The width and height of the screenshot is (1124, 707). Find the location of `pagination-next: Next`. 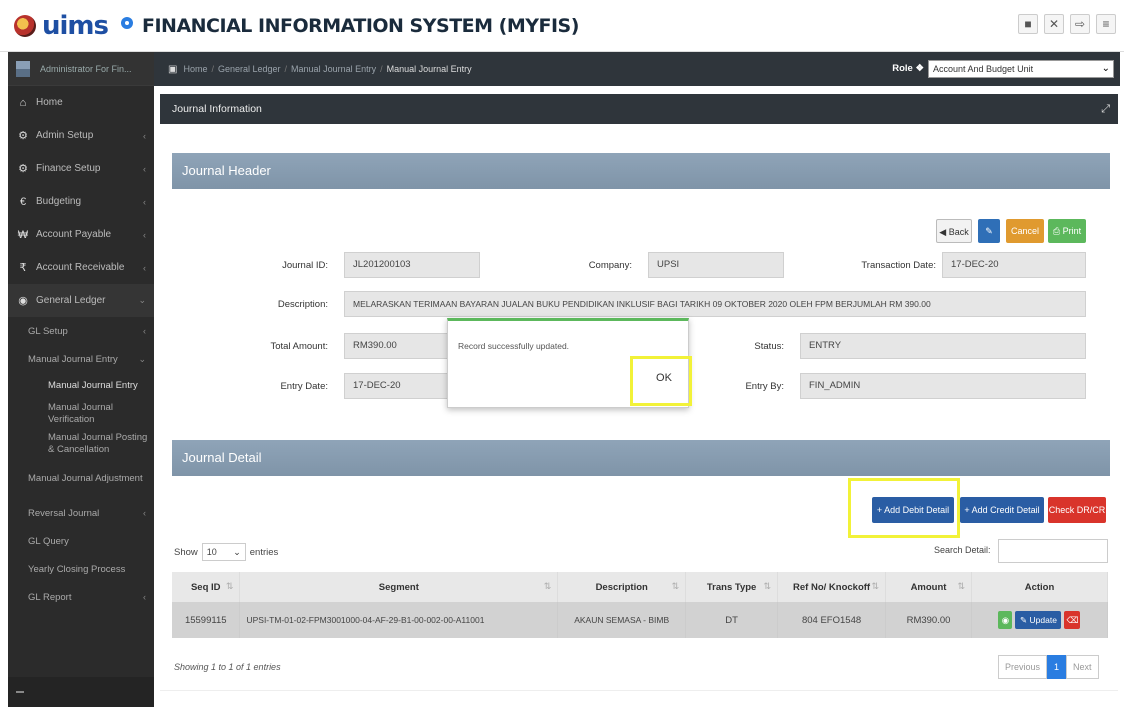

pagination-next: Next is located at coordinates (1082, 667).